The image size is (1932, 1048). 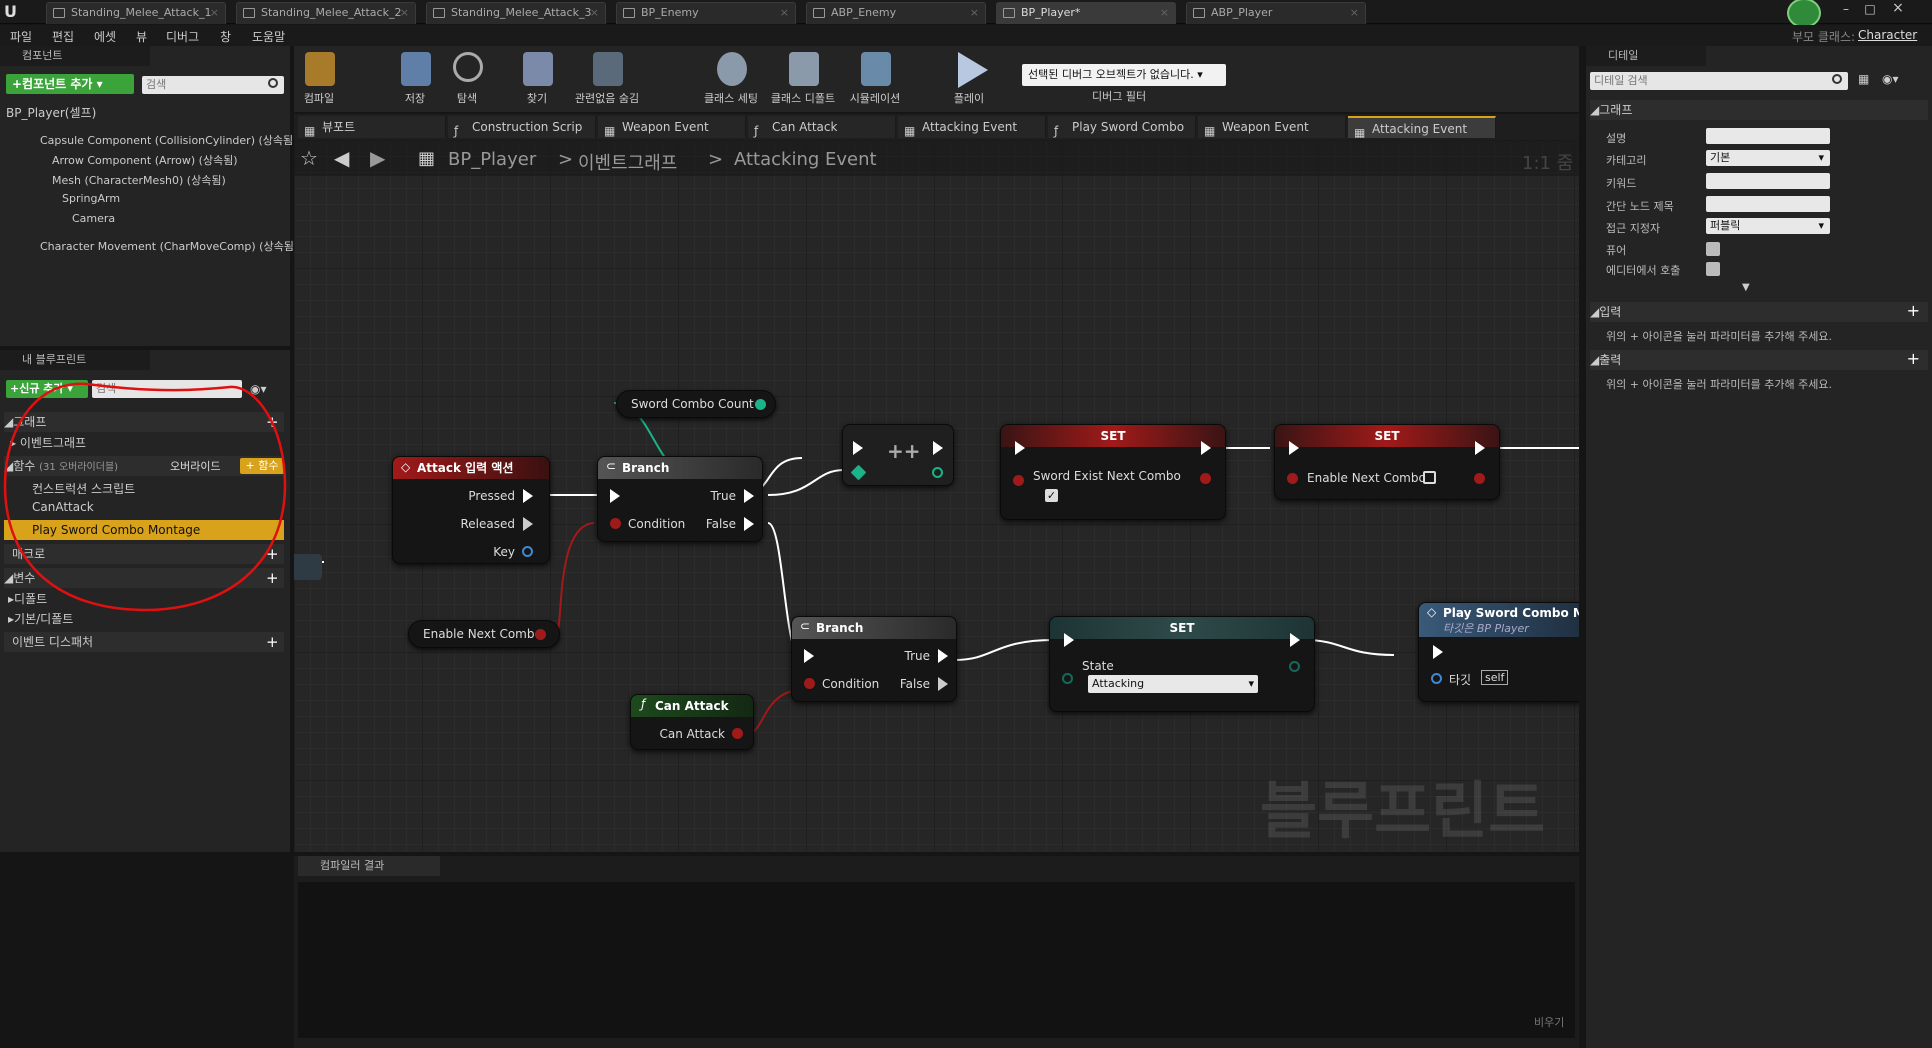 What do you see at coordinates (1759, 110) in the screenshot?
I see `section-graph: ◢그래프` at bounding box center [1759, 110].